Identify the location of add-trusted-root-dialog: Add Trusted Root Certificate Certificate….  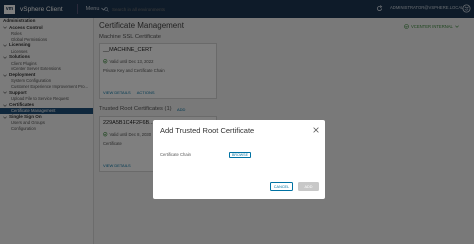
(239, 159).